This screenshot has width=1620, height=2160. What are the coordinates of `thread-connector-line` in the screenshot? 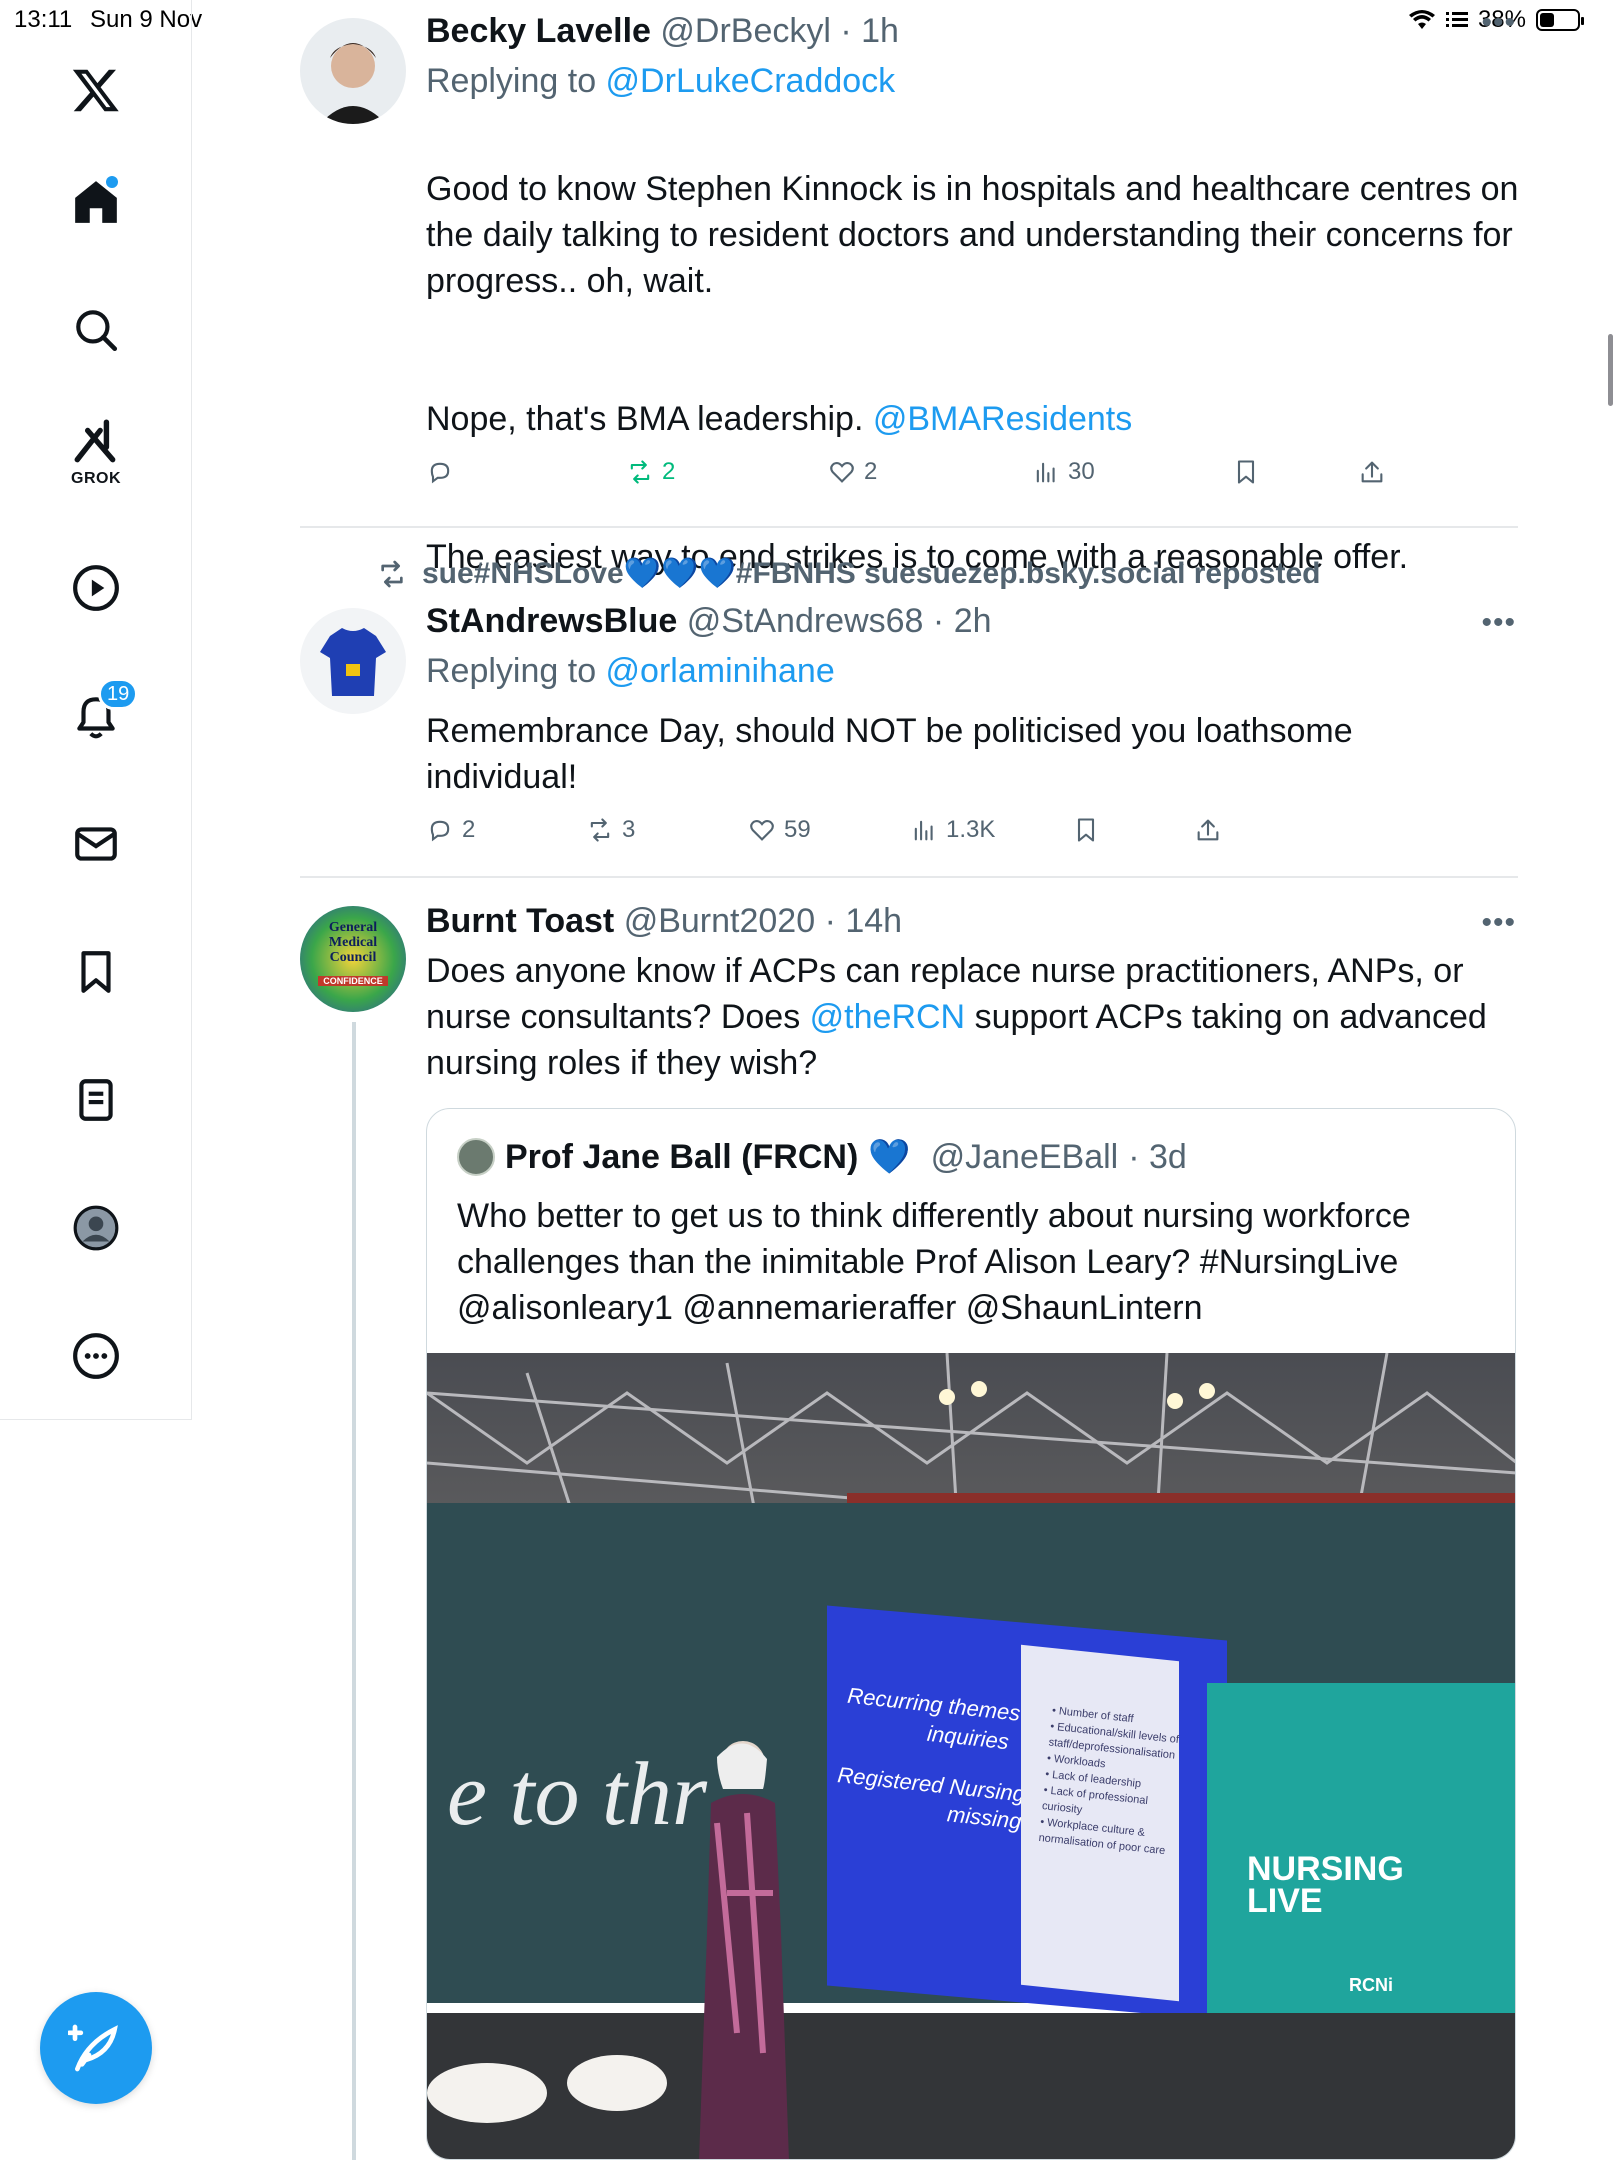 It's located at (354, 1591).